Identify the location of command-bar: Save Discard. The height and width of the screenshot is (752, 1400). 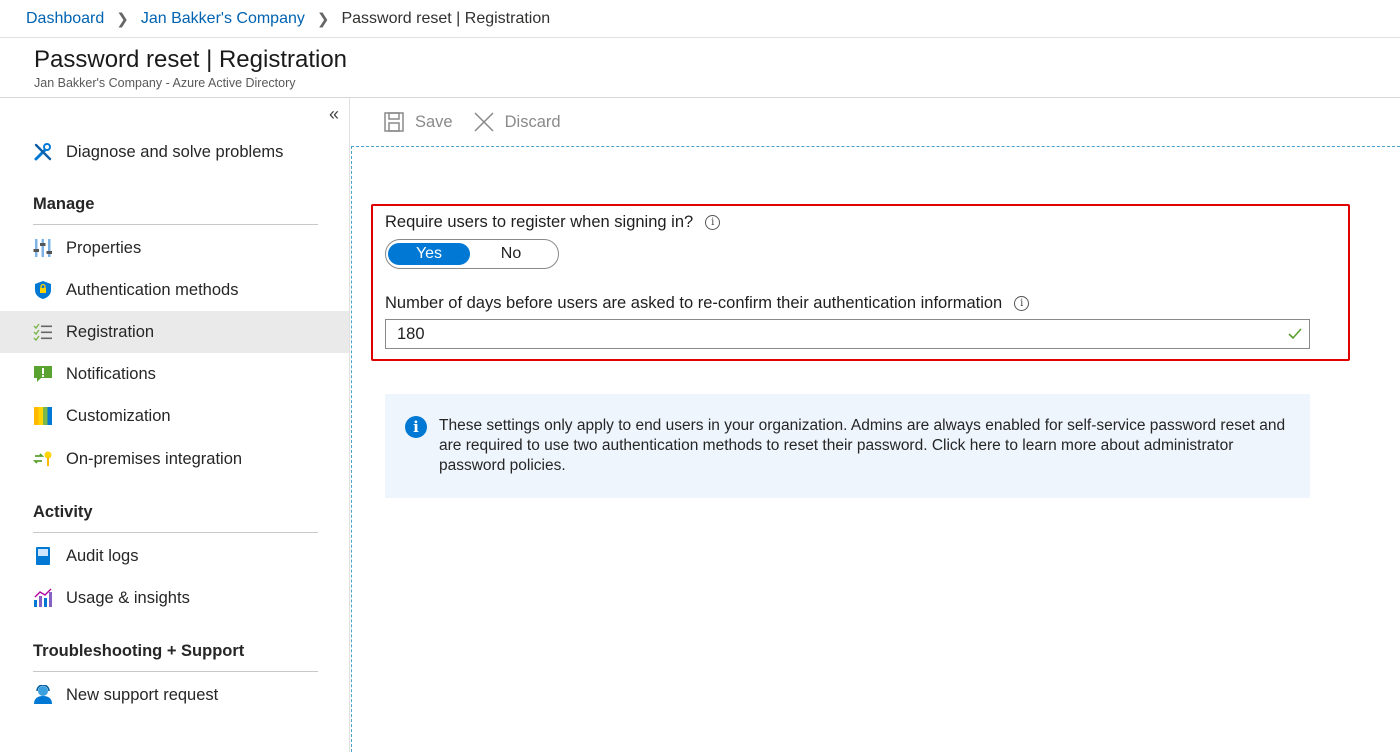
(875, 122).